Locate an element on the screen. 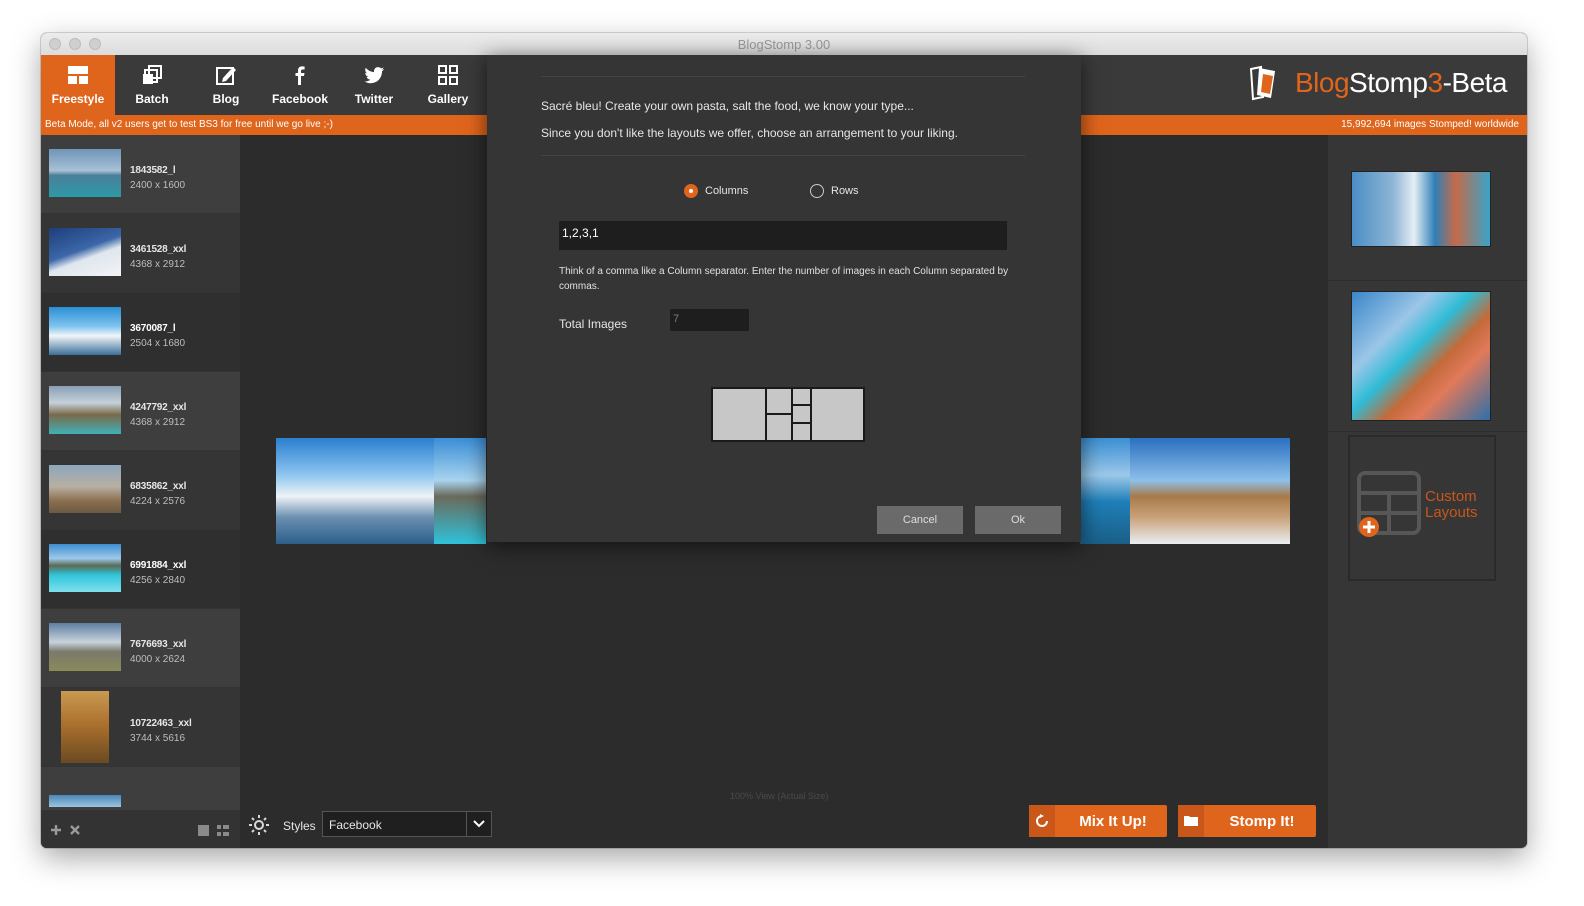 The height and width of the screenshot is (906, 1584). refresh-icon-wrap is located at coordinates (1042, 821).